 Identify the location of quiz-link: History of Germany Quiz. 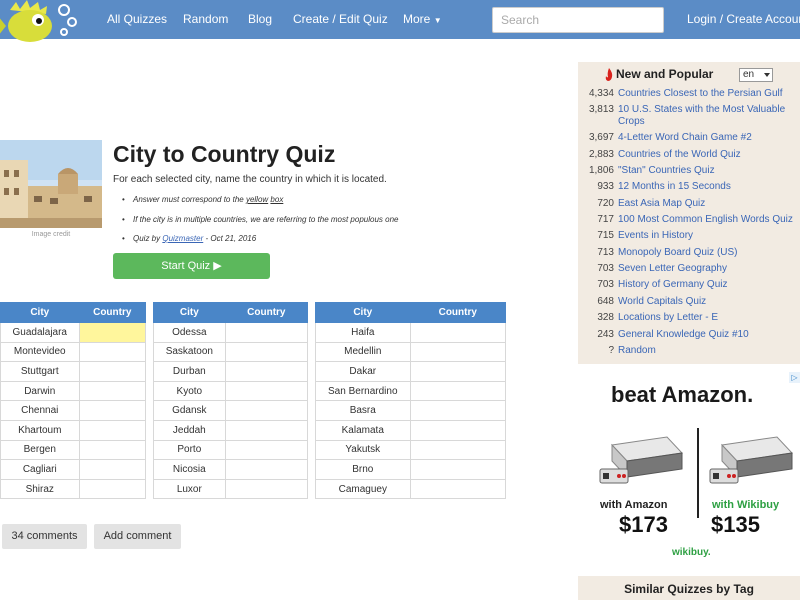
(672, 285).